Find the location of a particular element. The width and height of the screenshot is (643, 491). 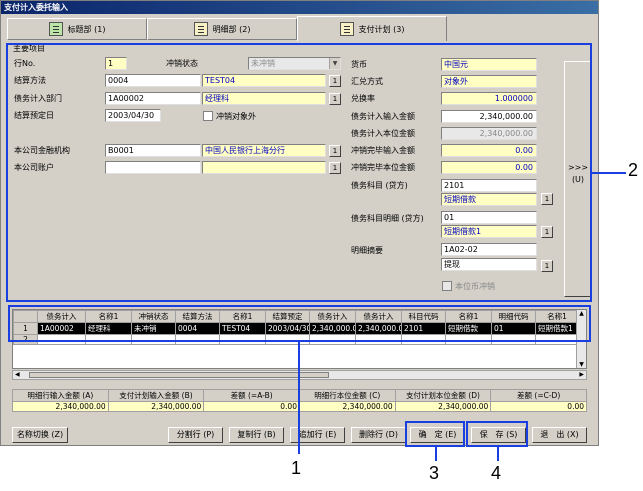

tab-header: 标题部 (1) is located at coordinates (77, 29).